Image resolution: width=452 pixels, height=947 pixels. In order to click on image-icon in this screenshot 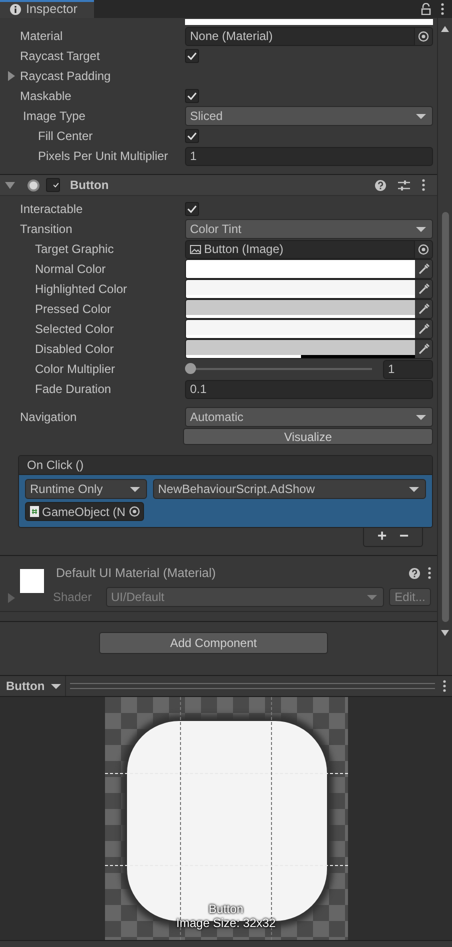, I will do `click(195, 249)`.